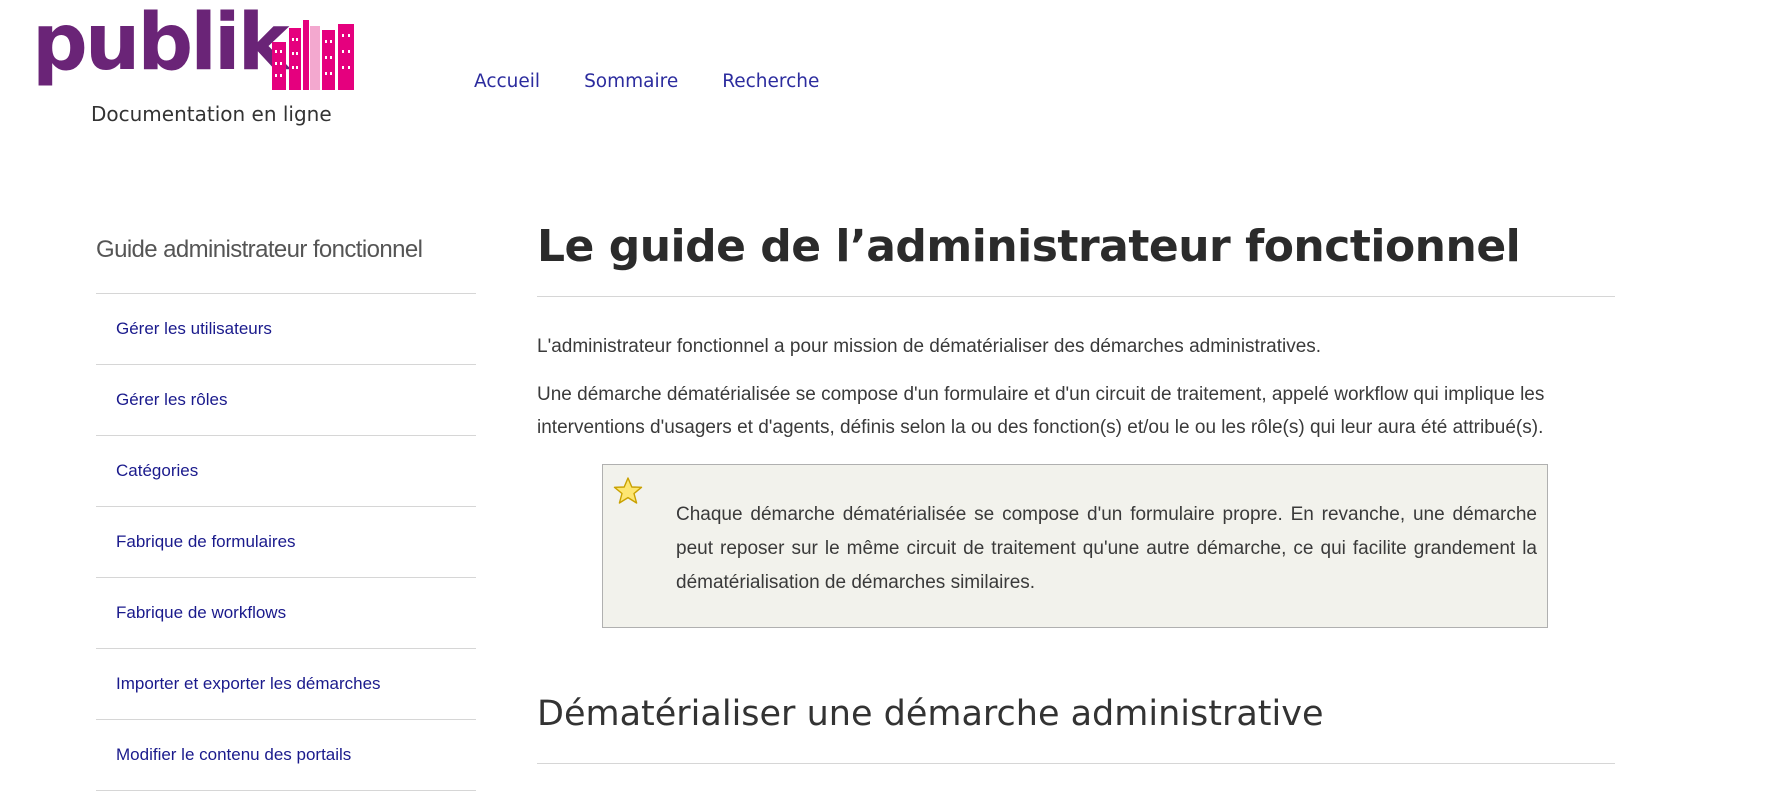 Image resolution: width=1782 pixels, height=791 pixels. Describe the element at coordinates (286, 329) in the screenshot. I see `sidebar-item-utilisateurs: Gérer les utilisateurs` at that location.